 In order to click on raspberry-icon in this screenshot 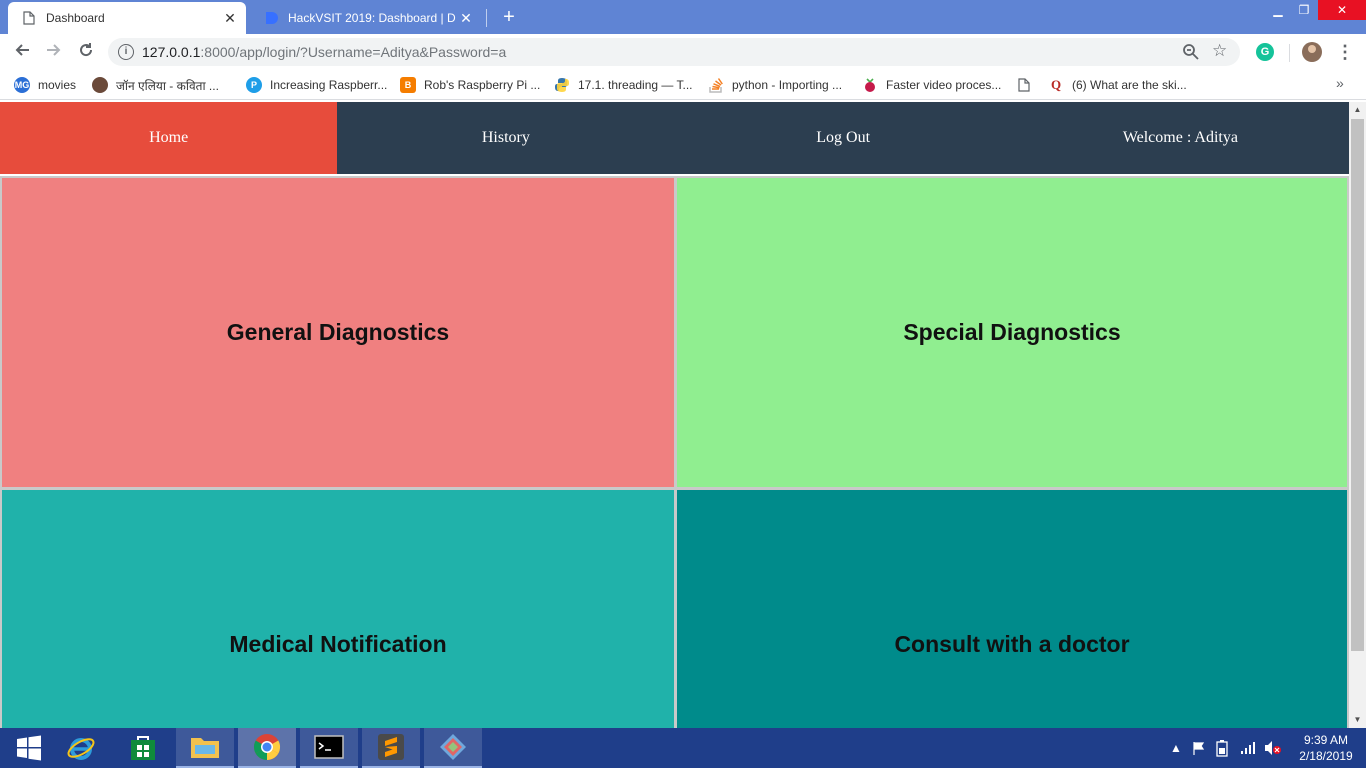, I will do `click(870, 85)`.